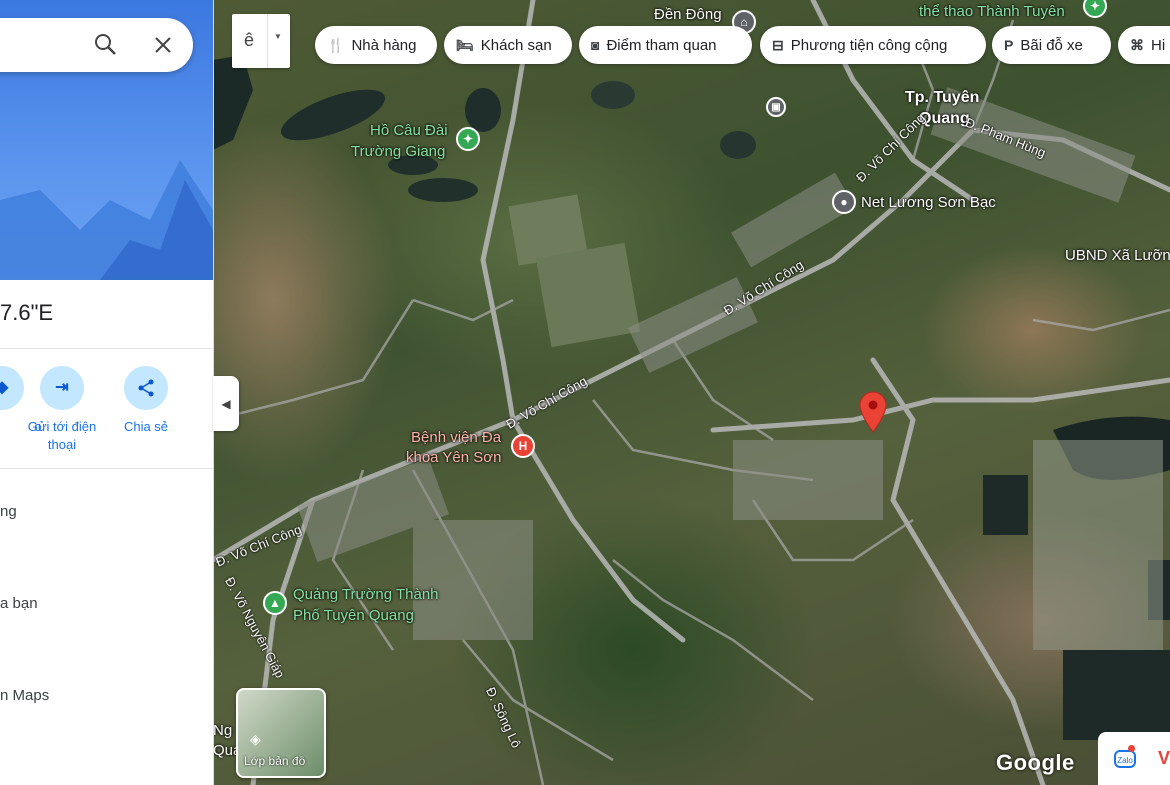 This screenshot has width=1170, height=785. Describe the element at coordinates (146, 388) in the screenshot. I see `share-icon` at that location.